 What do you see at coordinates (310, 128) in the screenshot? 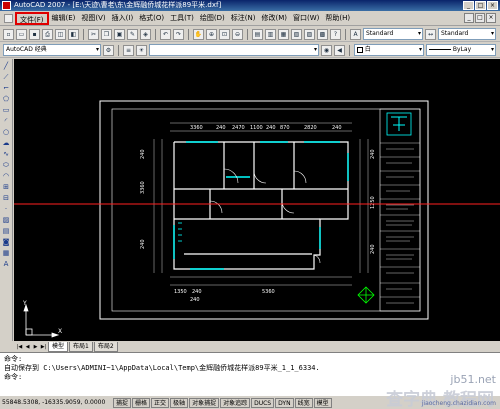
I see `dim-top-7: 2820` at bounding box center [310, 128].